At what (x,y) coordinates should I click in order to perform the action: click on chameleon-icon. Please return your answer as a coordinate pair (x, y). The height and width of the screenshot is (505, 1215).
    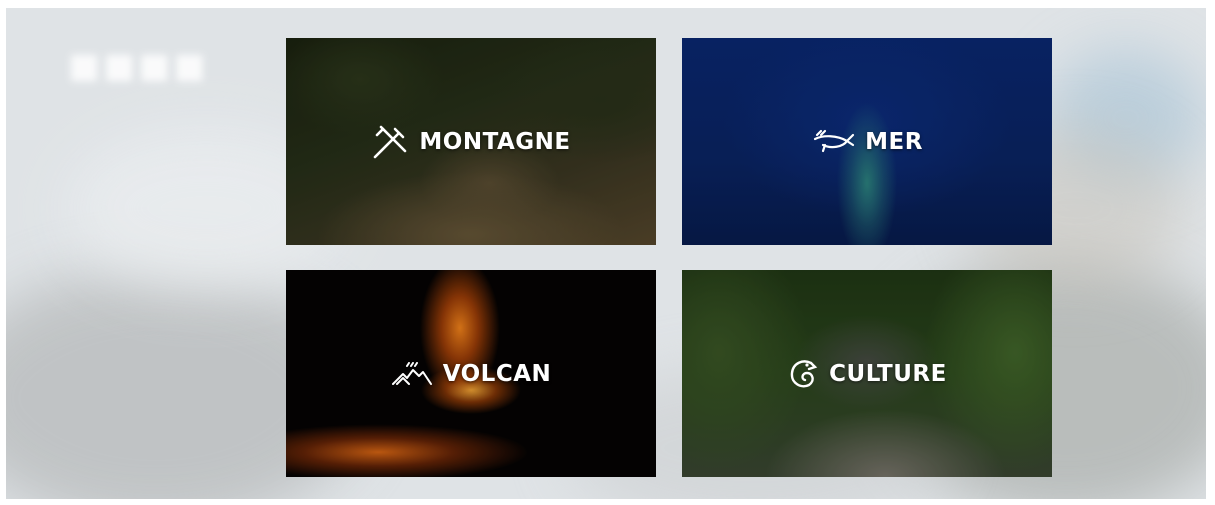
    Looking at the image, I should click on (803, 374).